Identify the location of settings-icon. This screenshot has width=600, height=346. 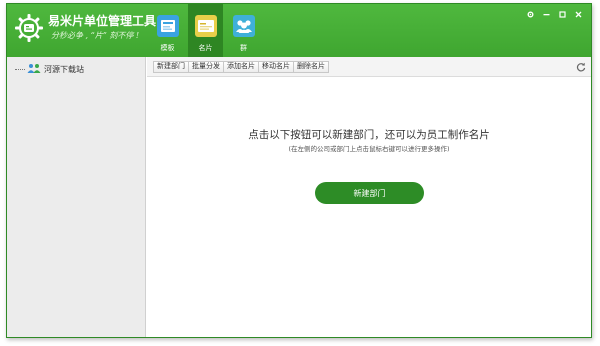
(530, 14).